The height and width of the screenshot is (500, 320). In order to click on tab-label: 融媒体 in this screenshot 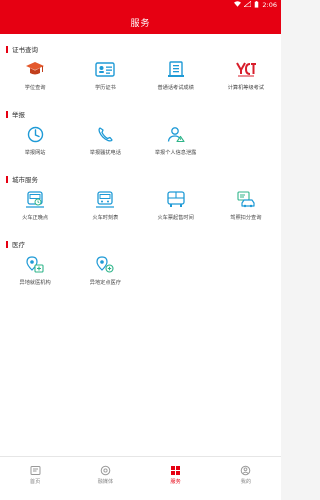, I will do `click(105, 482)`.